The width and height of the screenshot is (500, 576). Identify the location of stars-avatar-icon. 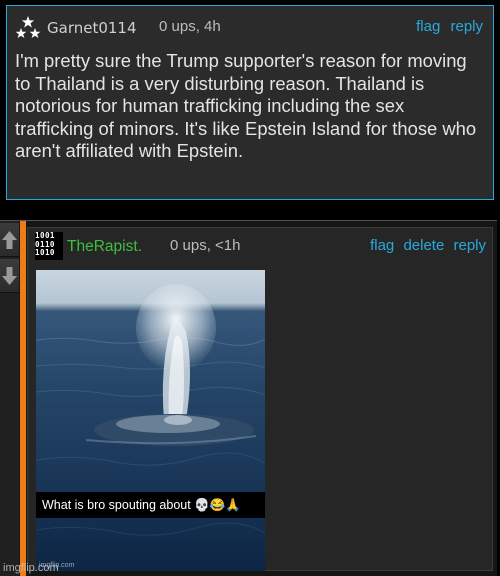
(28, 28).